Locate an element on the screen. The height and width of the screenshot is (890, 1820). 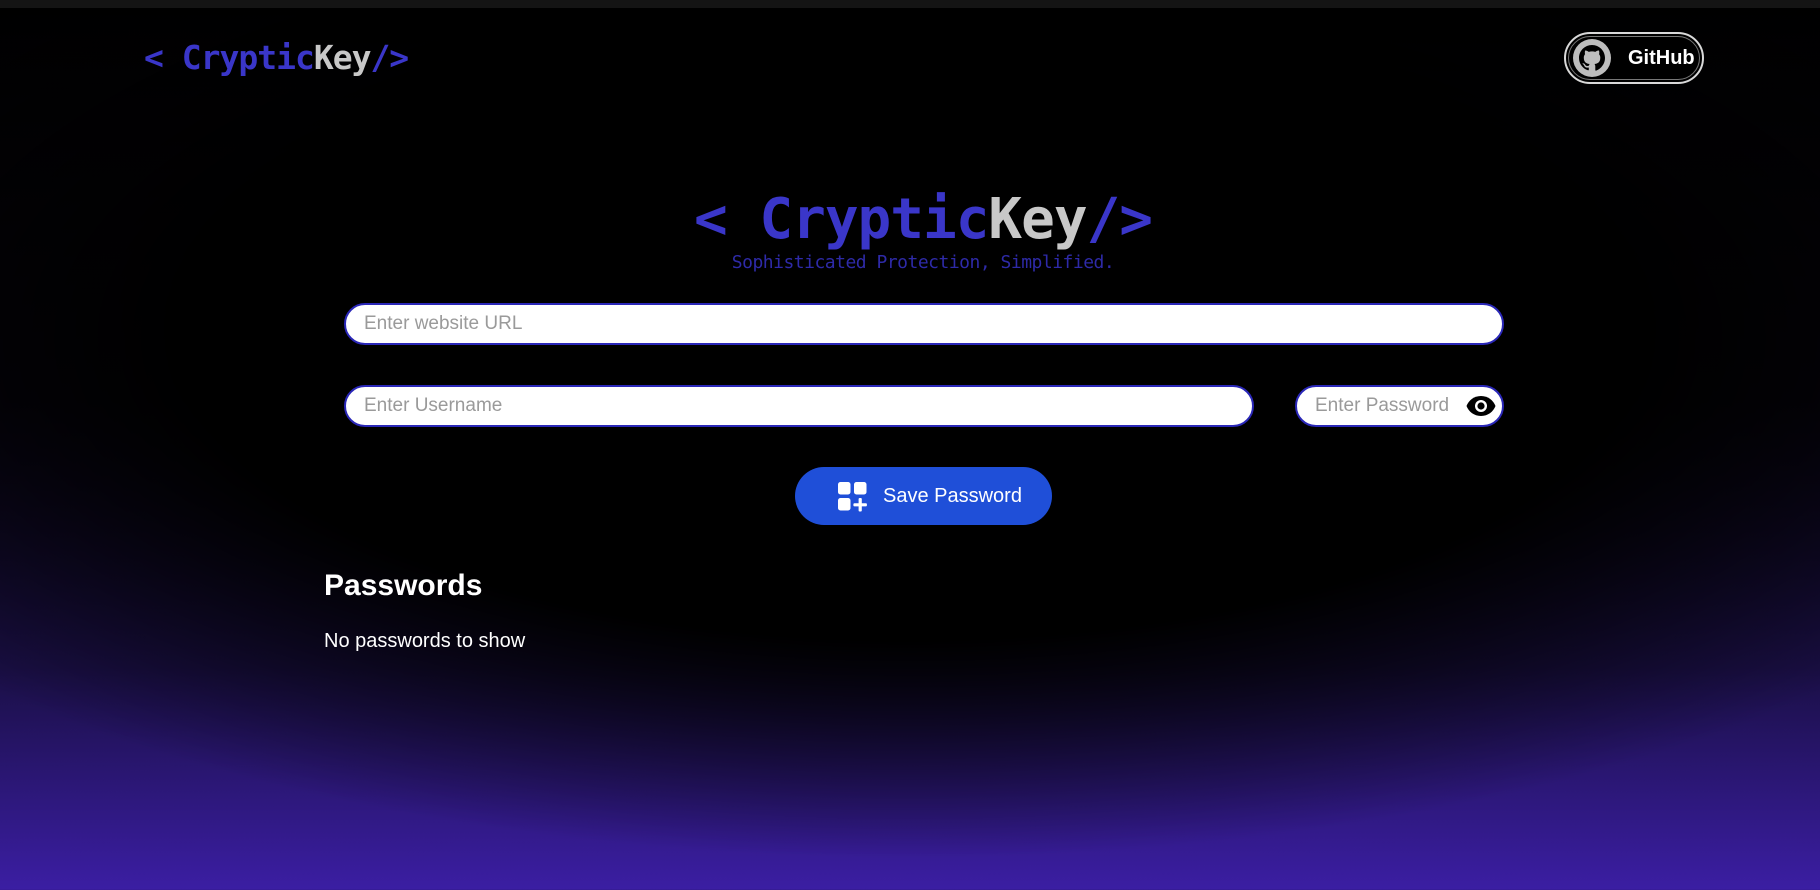
nav-logo: < CrypticKey/> is located at coordinates (276, 58).